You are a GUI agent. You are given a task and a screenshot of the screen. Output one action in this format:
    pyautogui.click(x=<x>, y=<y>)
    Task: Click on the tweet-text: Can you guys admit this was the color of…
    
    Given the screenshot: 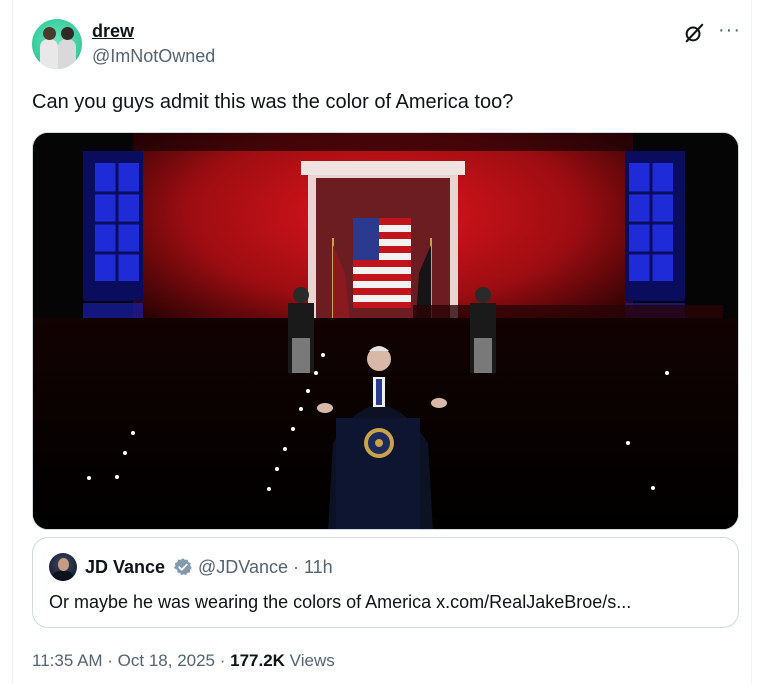 What is the action you would take?
    pyautogui.click(x=273, y=102)
    